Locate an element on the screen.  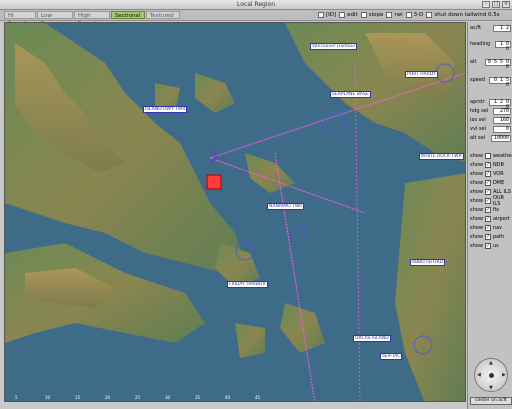
option-edit-label: edit is located at coordinates (352, 15).